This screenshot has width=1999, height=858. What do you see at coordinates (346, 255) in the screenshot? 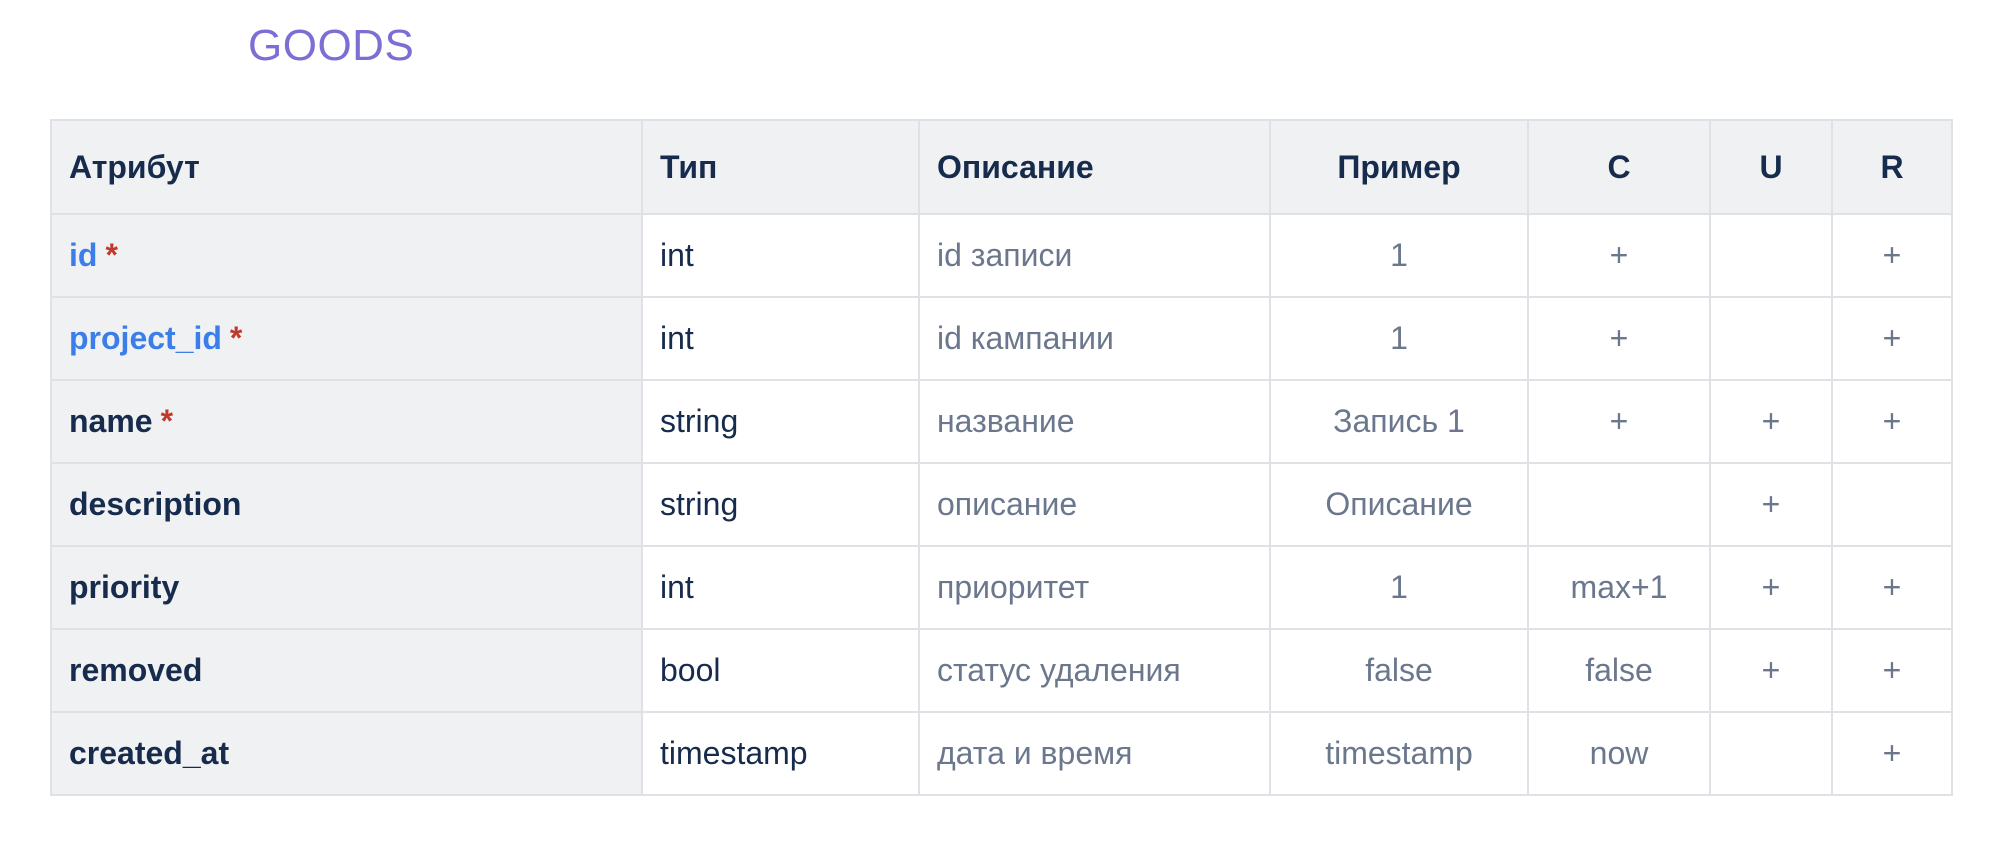
I see `cell-attribute: id *` at bounding box center [346, 255].